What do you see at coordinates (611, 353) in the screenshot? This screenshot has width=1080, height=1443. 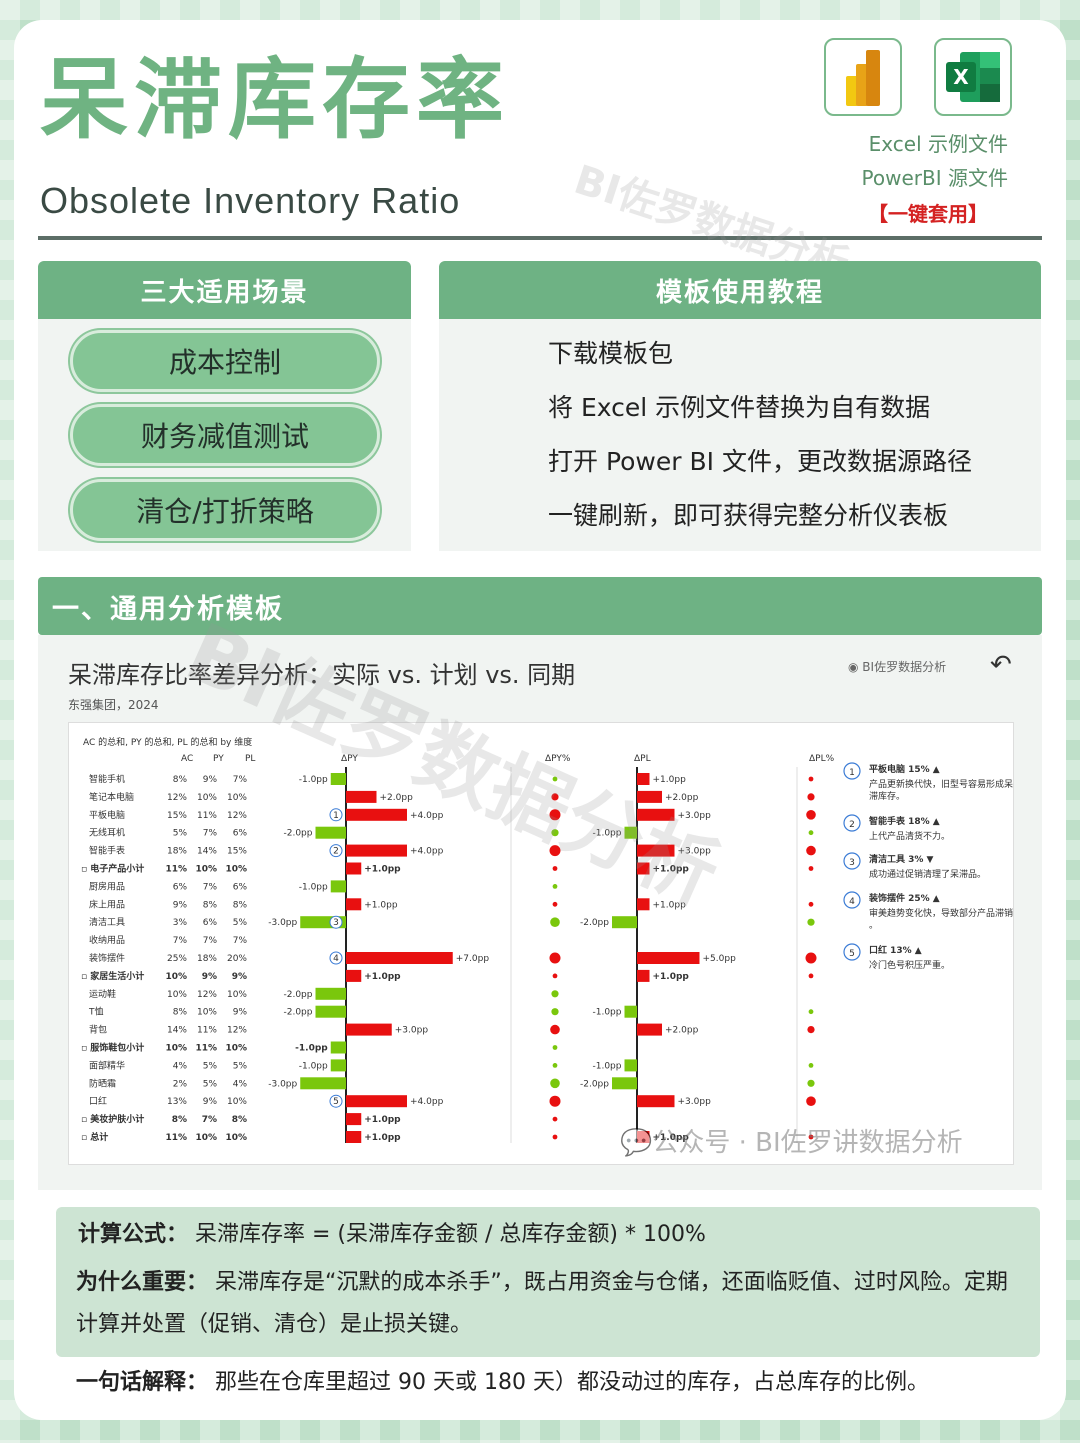 I see `tutorial-step: 下载模板包` at bounding box center [611, 353].